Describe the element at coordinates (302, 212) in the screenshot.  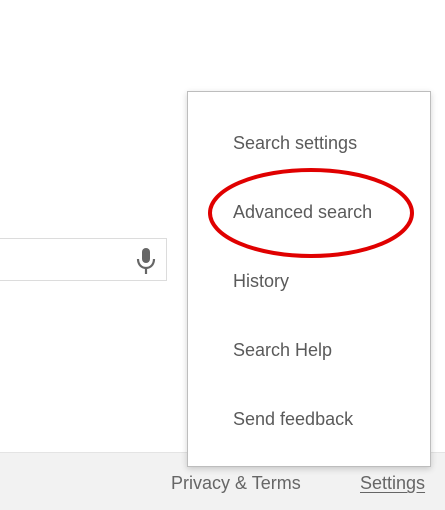
I see `menu-item-advanced-search: Advanced search` at that location.